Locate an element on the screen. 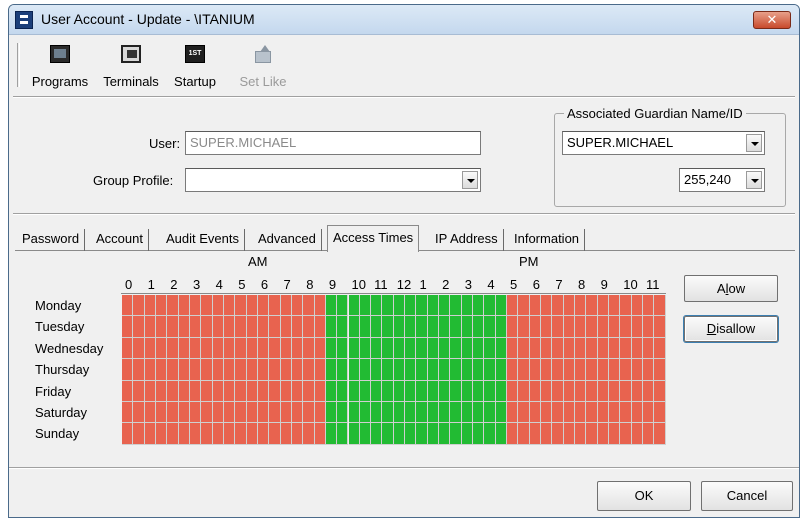 The width and height of the screenshot is (807, 522). chevron-down-icon is located at coordinates (754, 180).